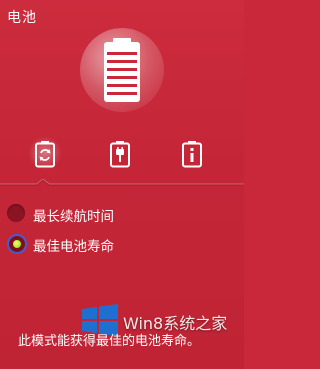  What do you see at coordinates (122, 70) in the screenshot?
I see `battery-large-icon` at bounding box center [122, 70].